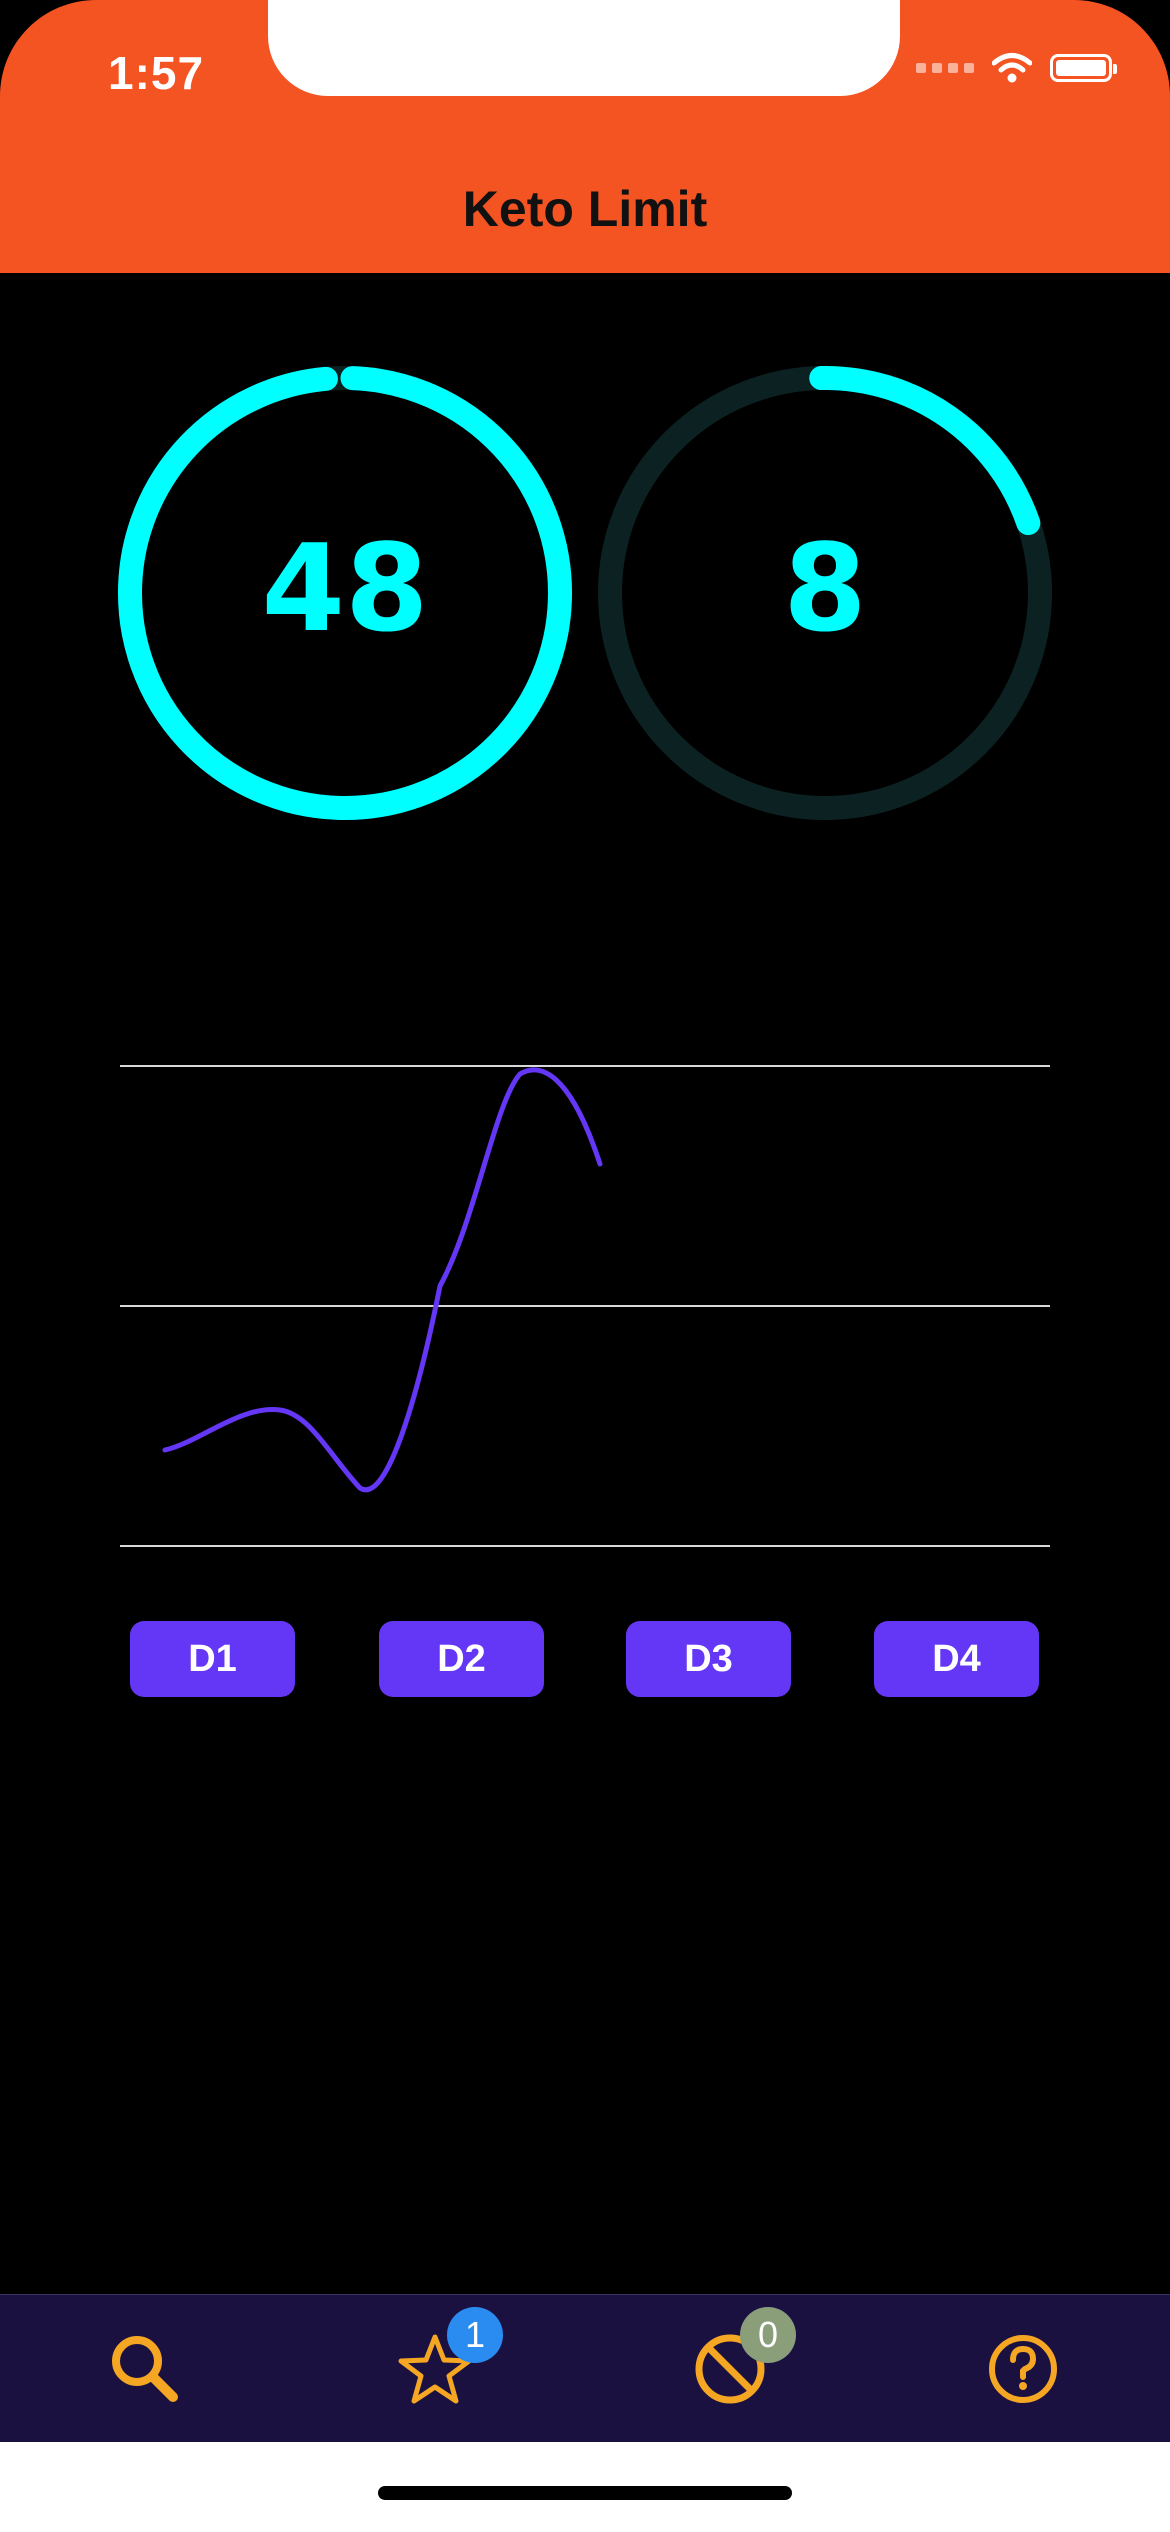 The height and width of the screenshot is (2532, 1170). What do you see at coordinates (825, 589) in the screenshot?
I see `ring-2-value: 8` at bounding box center [825, 589].